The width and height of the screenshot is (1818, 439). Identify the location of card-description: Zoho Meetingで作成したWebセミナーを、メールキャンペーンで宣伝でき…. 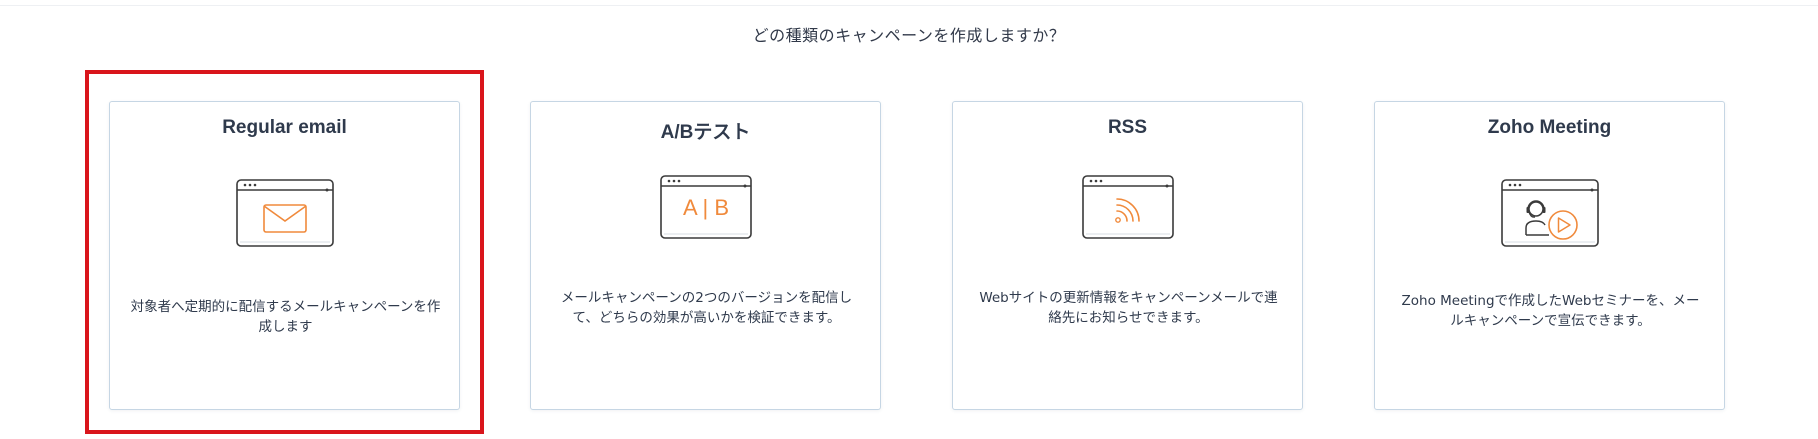
(1550, 311).